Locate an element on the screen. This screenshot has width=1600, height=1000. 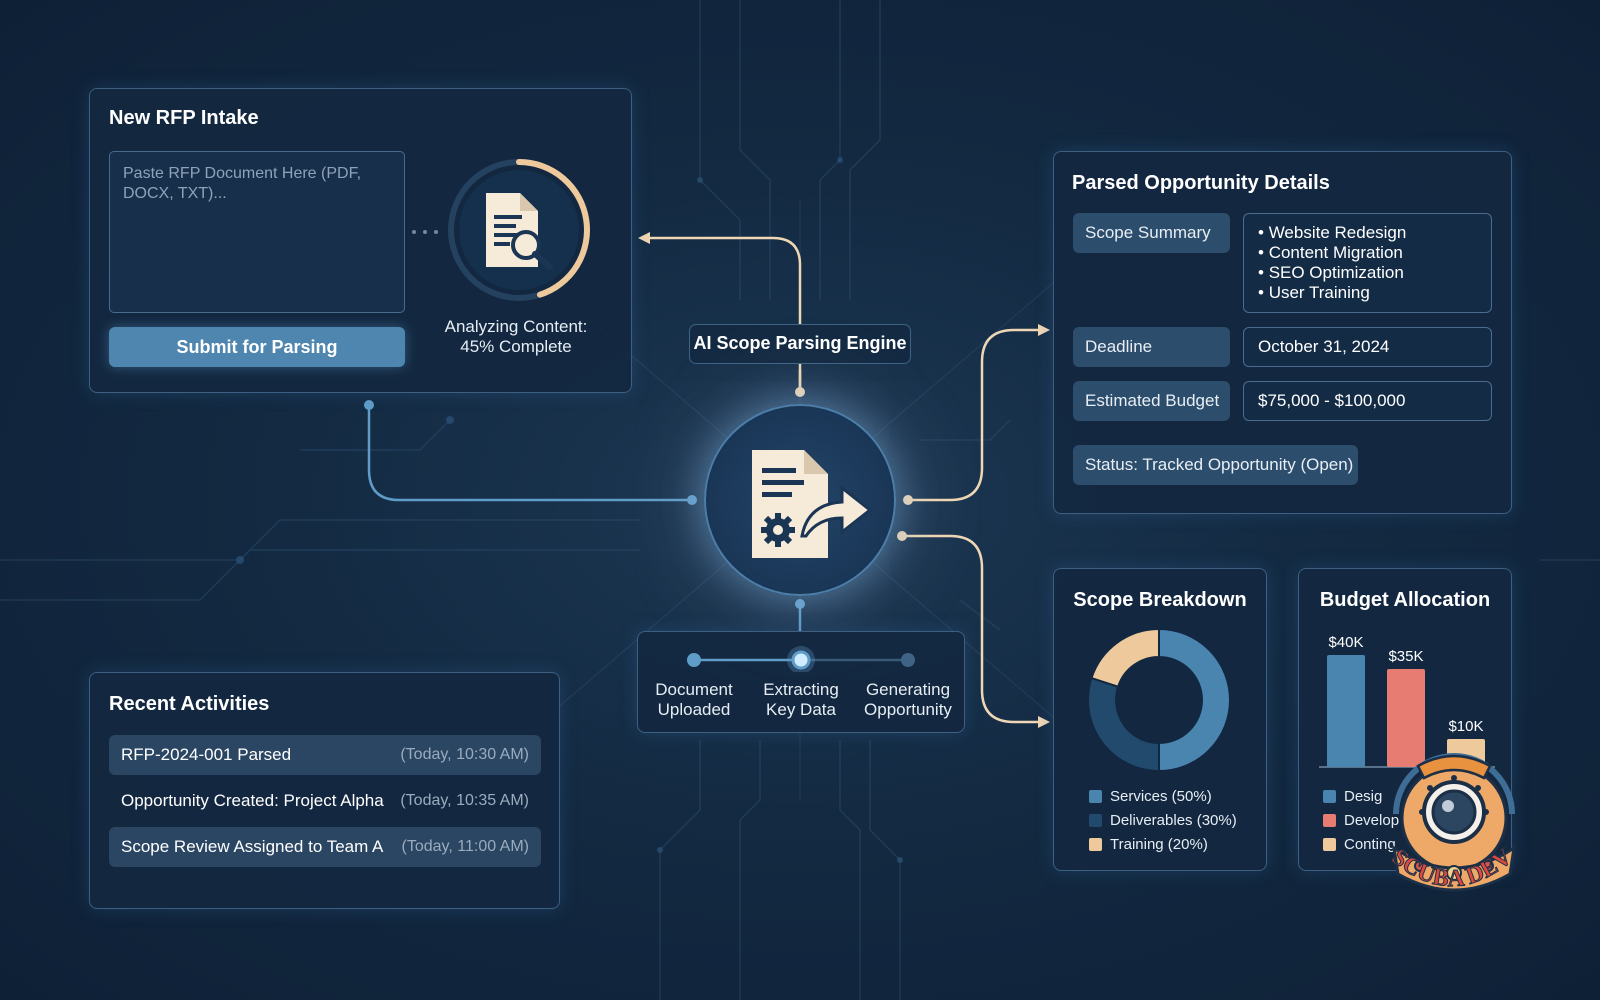
scope-item: Content Migration is located at coordinates (1332, 253).